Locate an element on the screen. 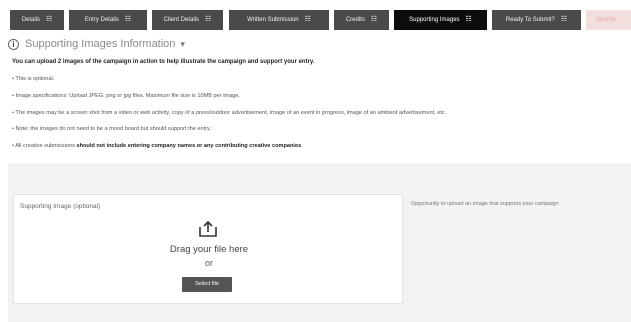 Image resolution: width=631 pixels, height=322 pixels. tab-entry-details: Entry Details ☷ is located at coordinates (108, 20).